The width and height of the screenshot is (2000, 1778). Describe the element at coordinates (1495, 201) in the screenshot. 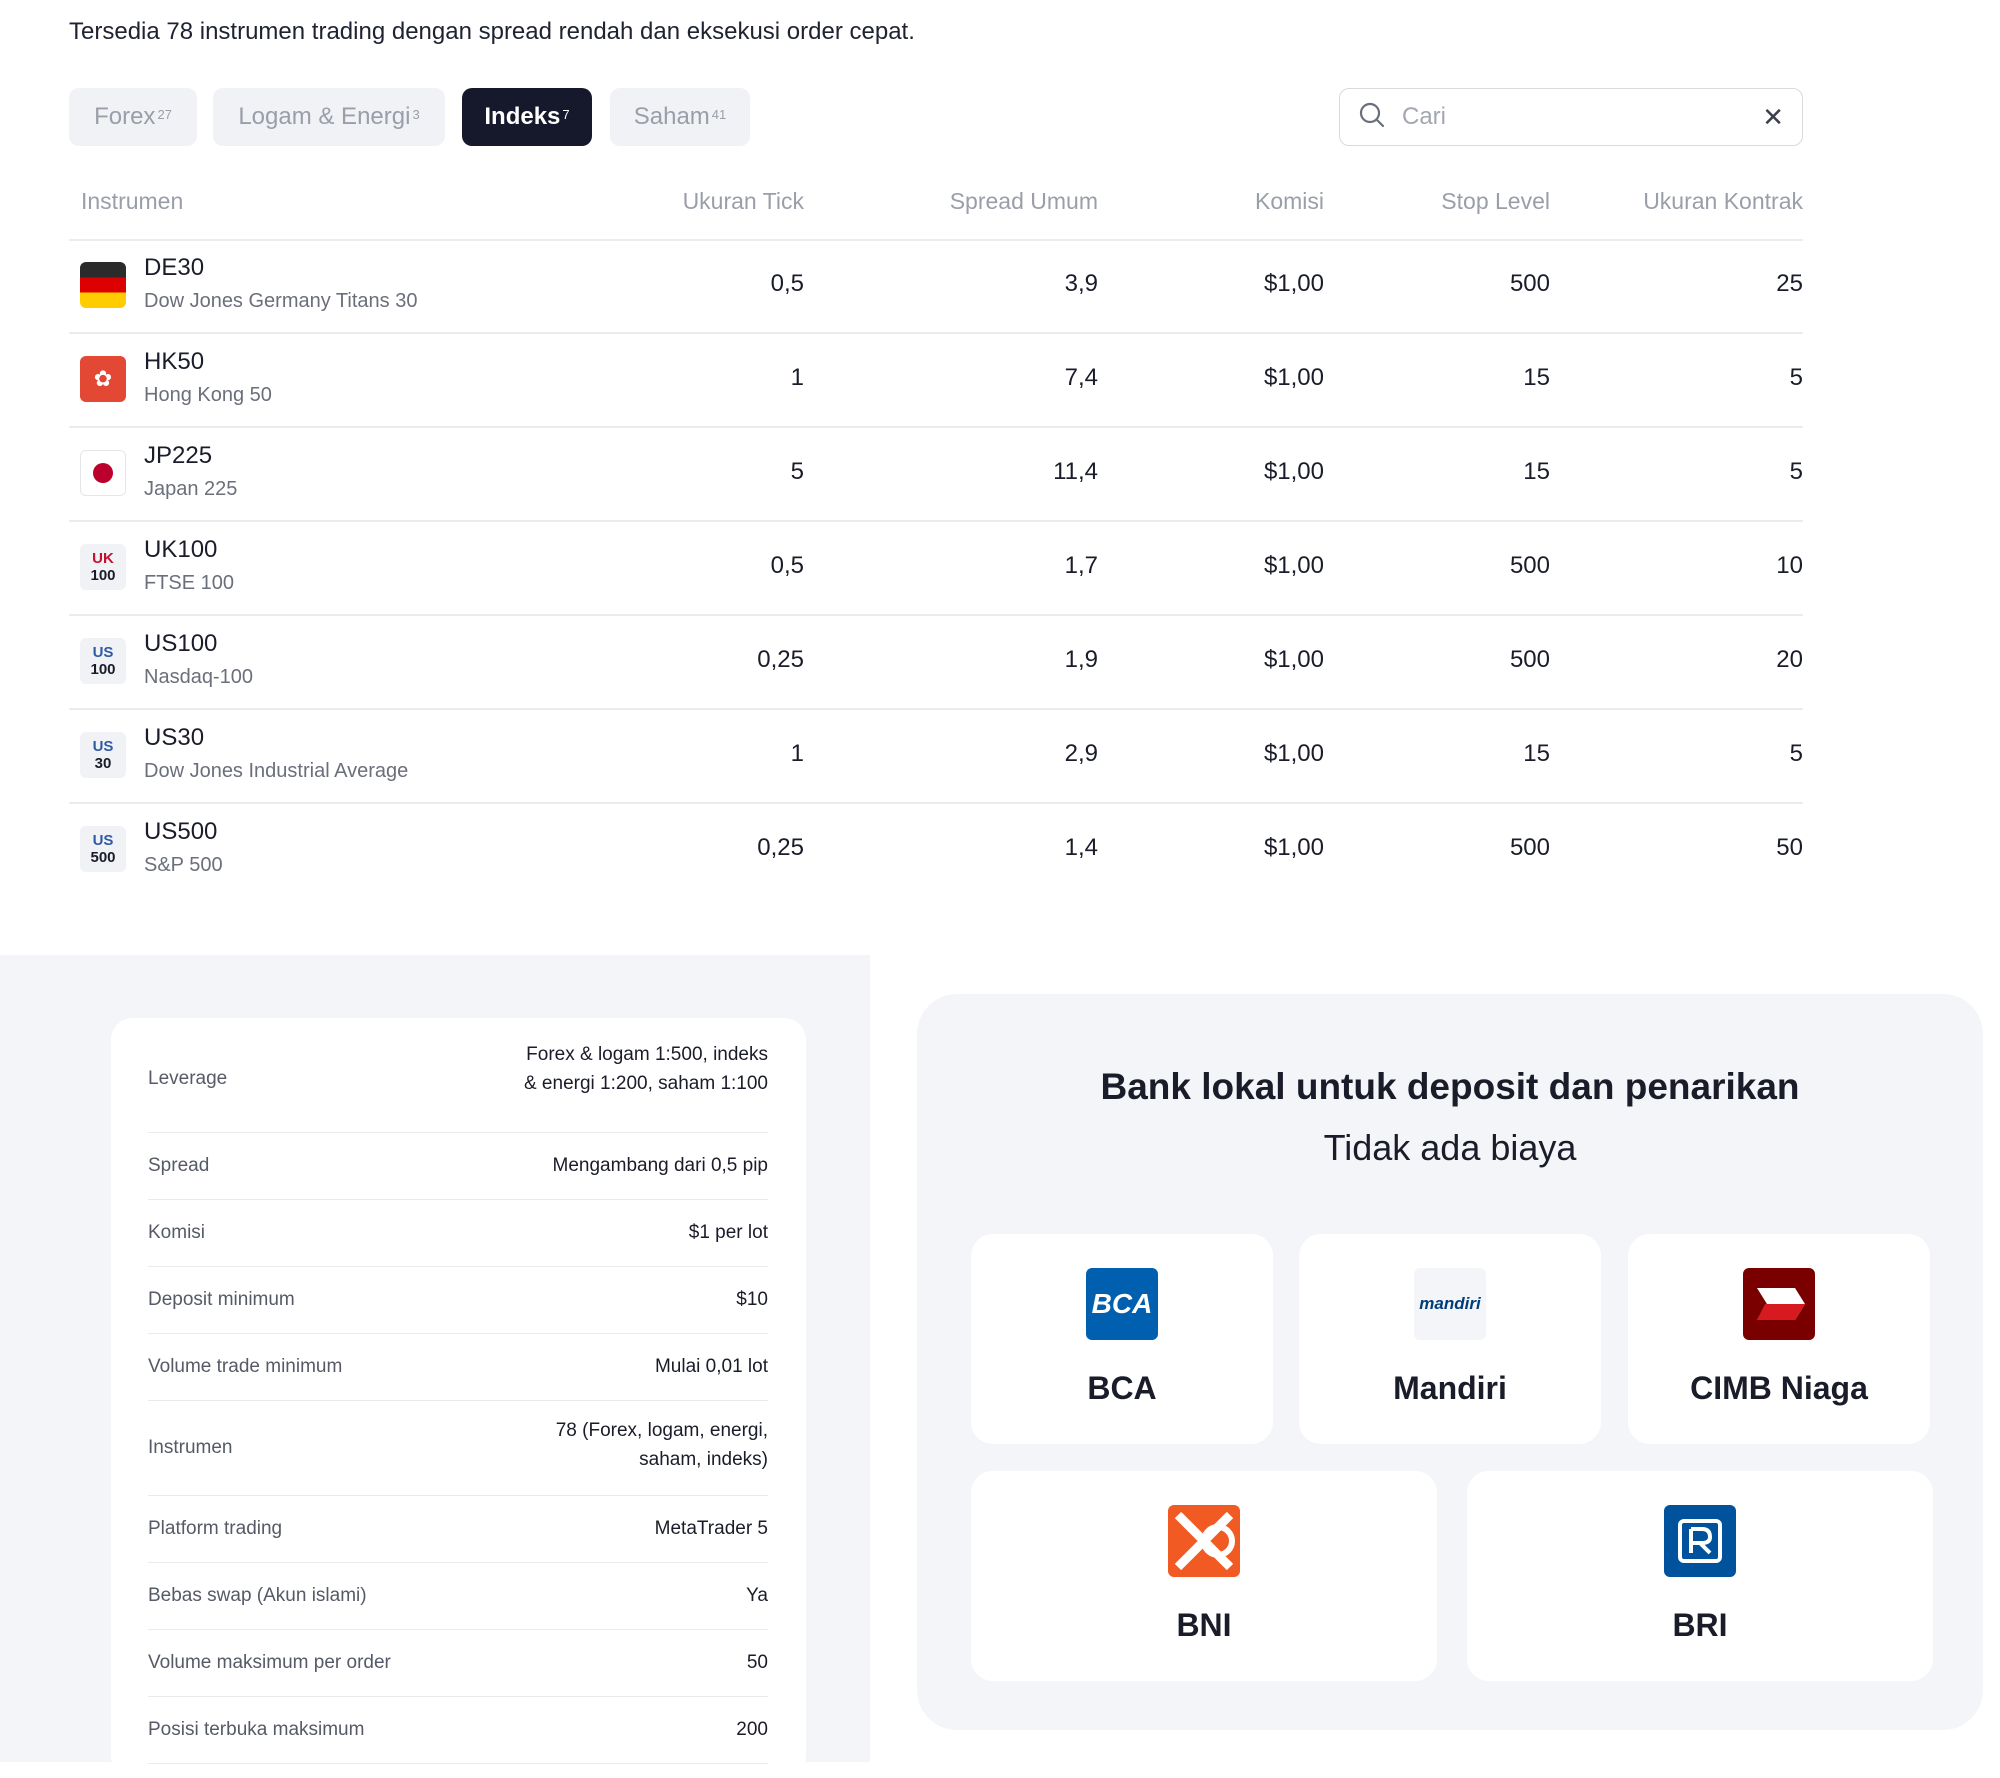

I see `header-stop-level: Stop Level` at that location.